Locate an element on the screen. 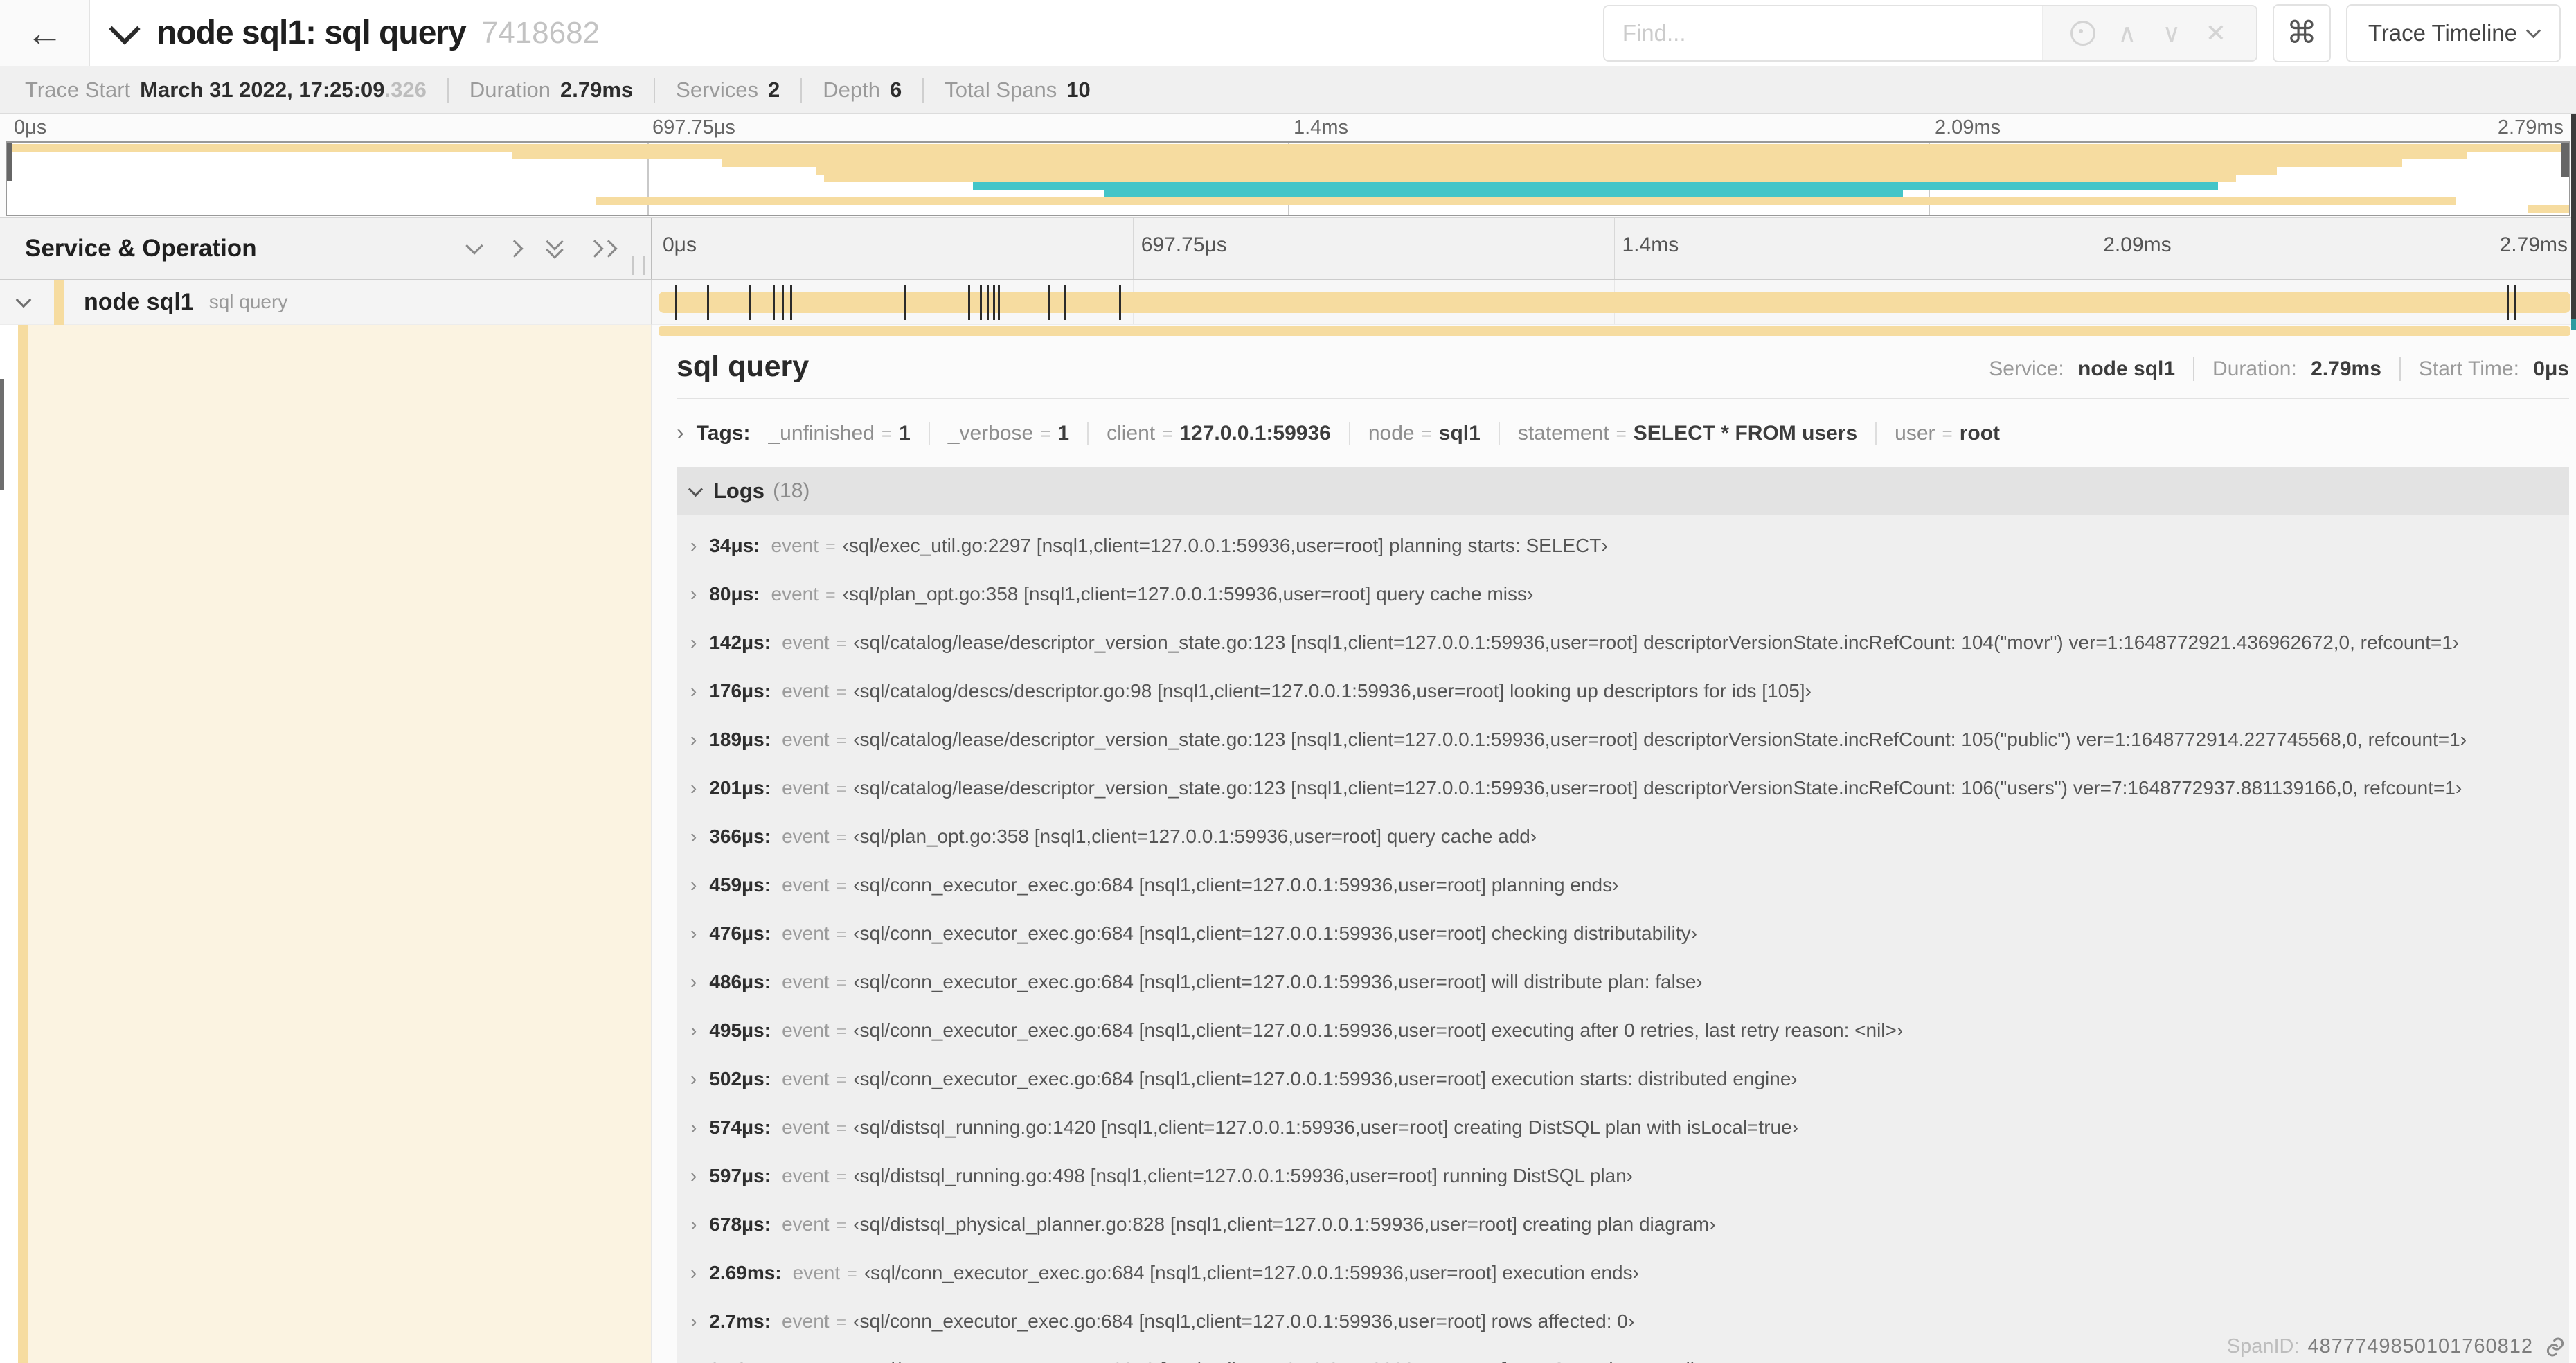  accordion-scrollbar is located at coordinates (2, 435).